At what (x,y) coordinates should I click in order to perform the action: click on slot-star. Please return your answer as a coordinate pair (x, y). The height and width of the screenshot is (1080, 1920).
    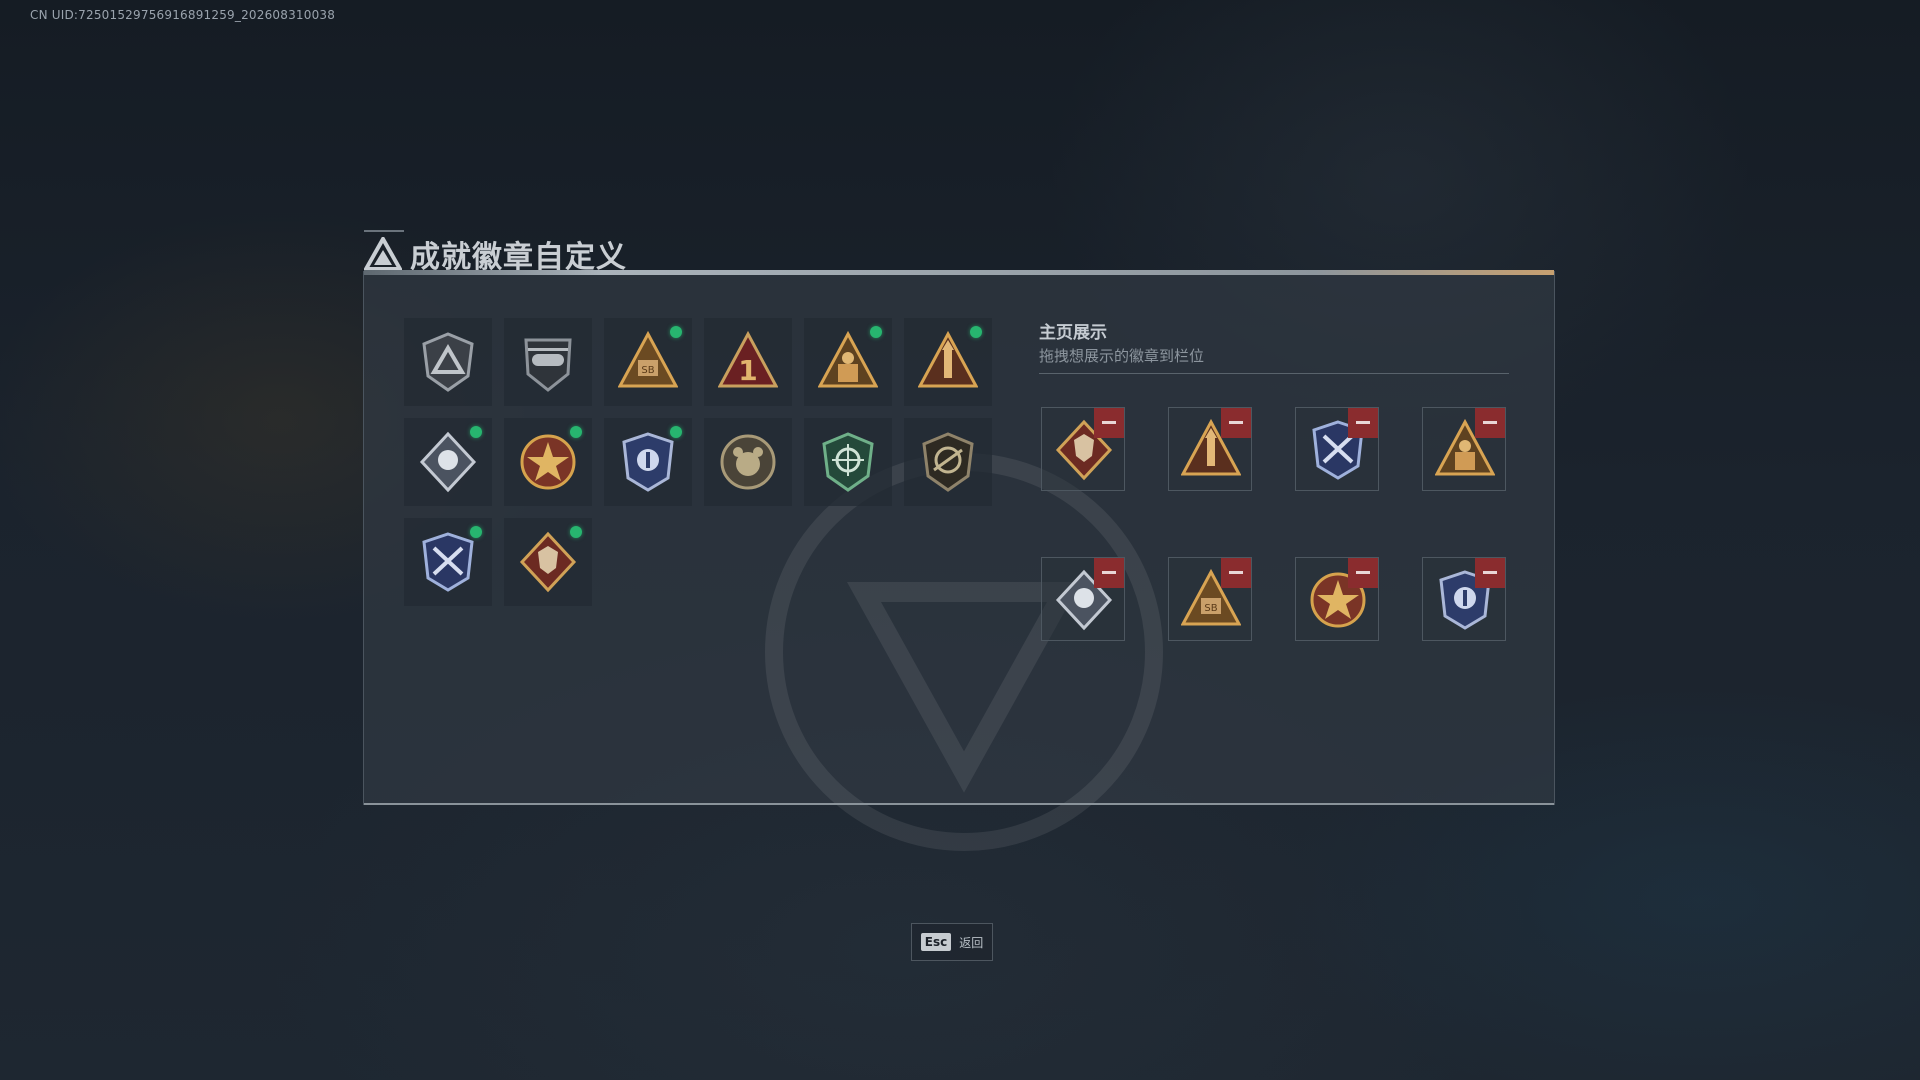
    Looking at the image, I should click on (1337, 599).